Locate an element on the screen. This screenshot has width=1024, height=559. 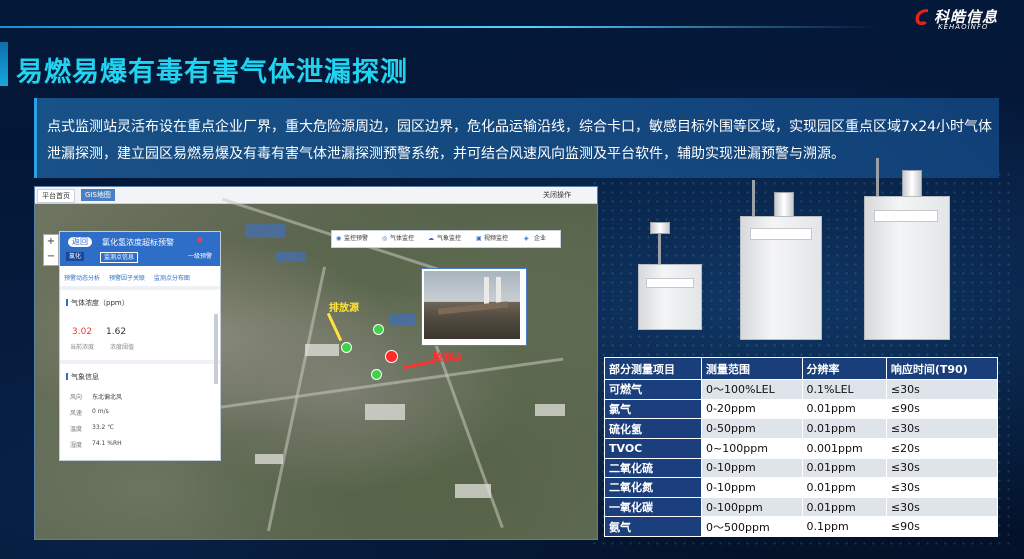
gas-name: 二氧化氮 is located at coordinates (653, 487).